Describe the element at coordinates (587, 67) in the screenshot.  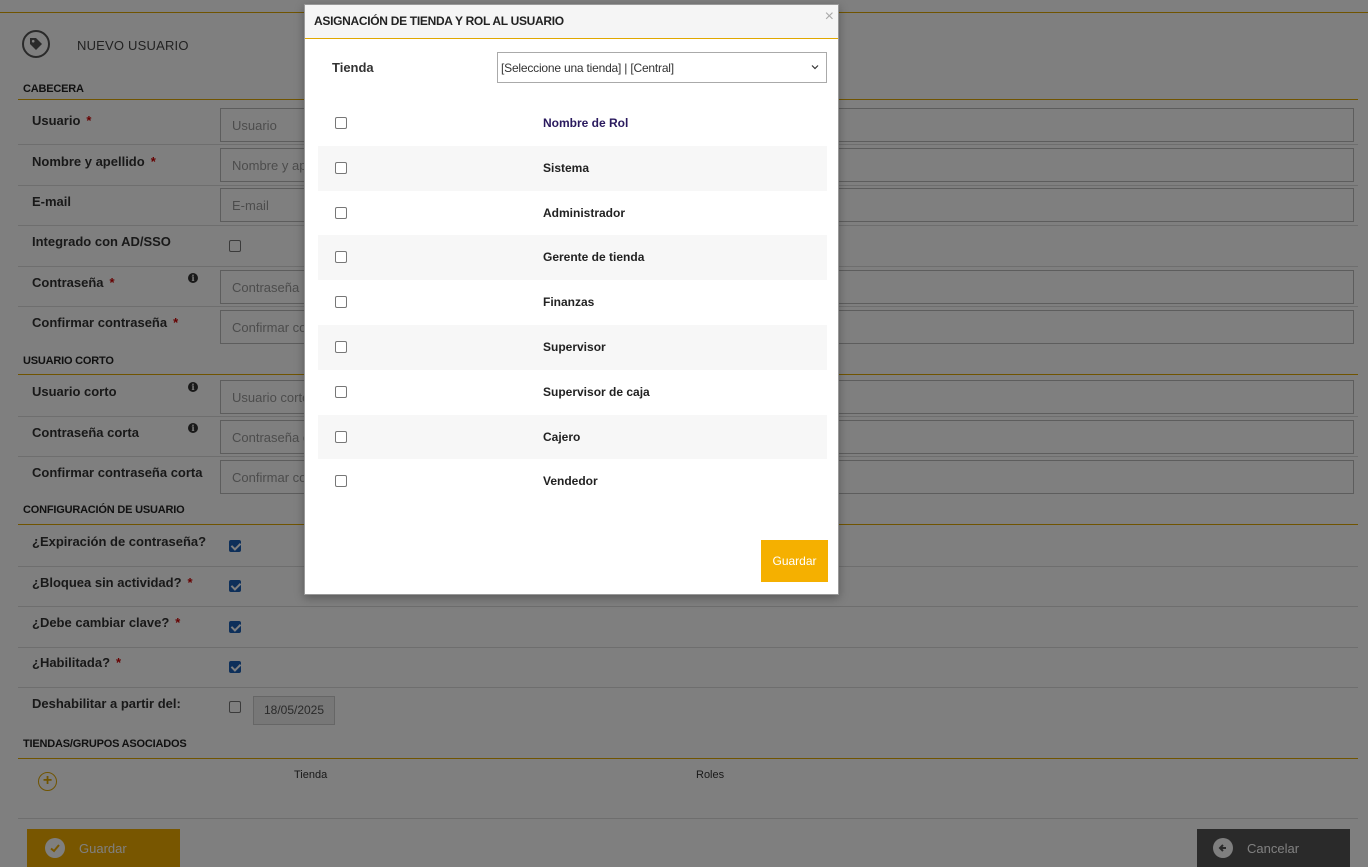
I see `store-select-value: [Seleccione una tienda] | [Central]` at that location.